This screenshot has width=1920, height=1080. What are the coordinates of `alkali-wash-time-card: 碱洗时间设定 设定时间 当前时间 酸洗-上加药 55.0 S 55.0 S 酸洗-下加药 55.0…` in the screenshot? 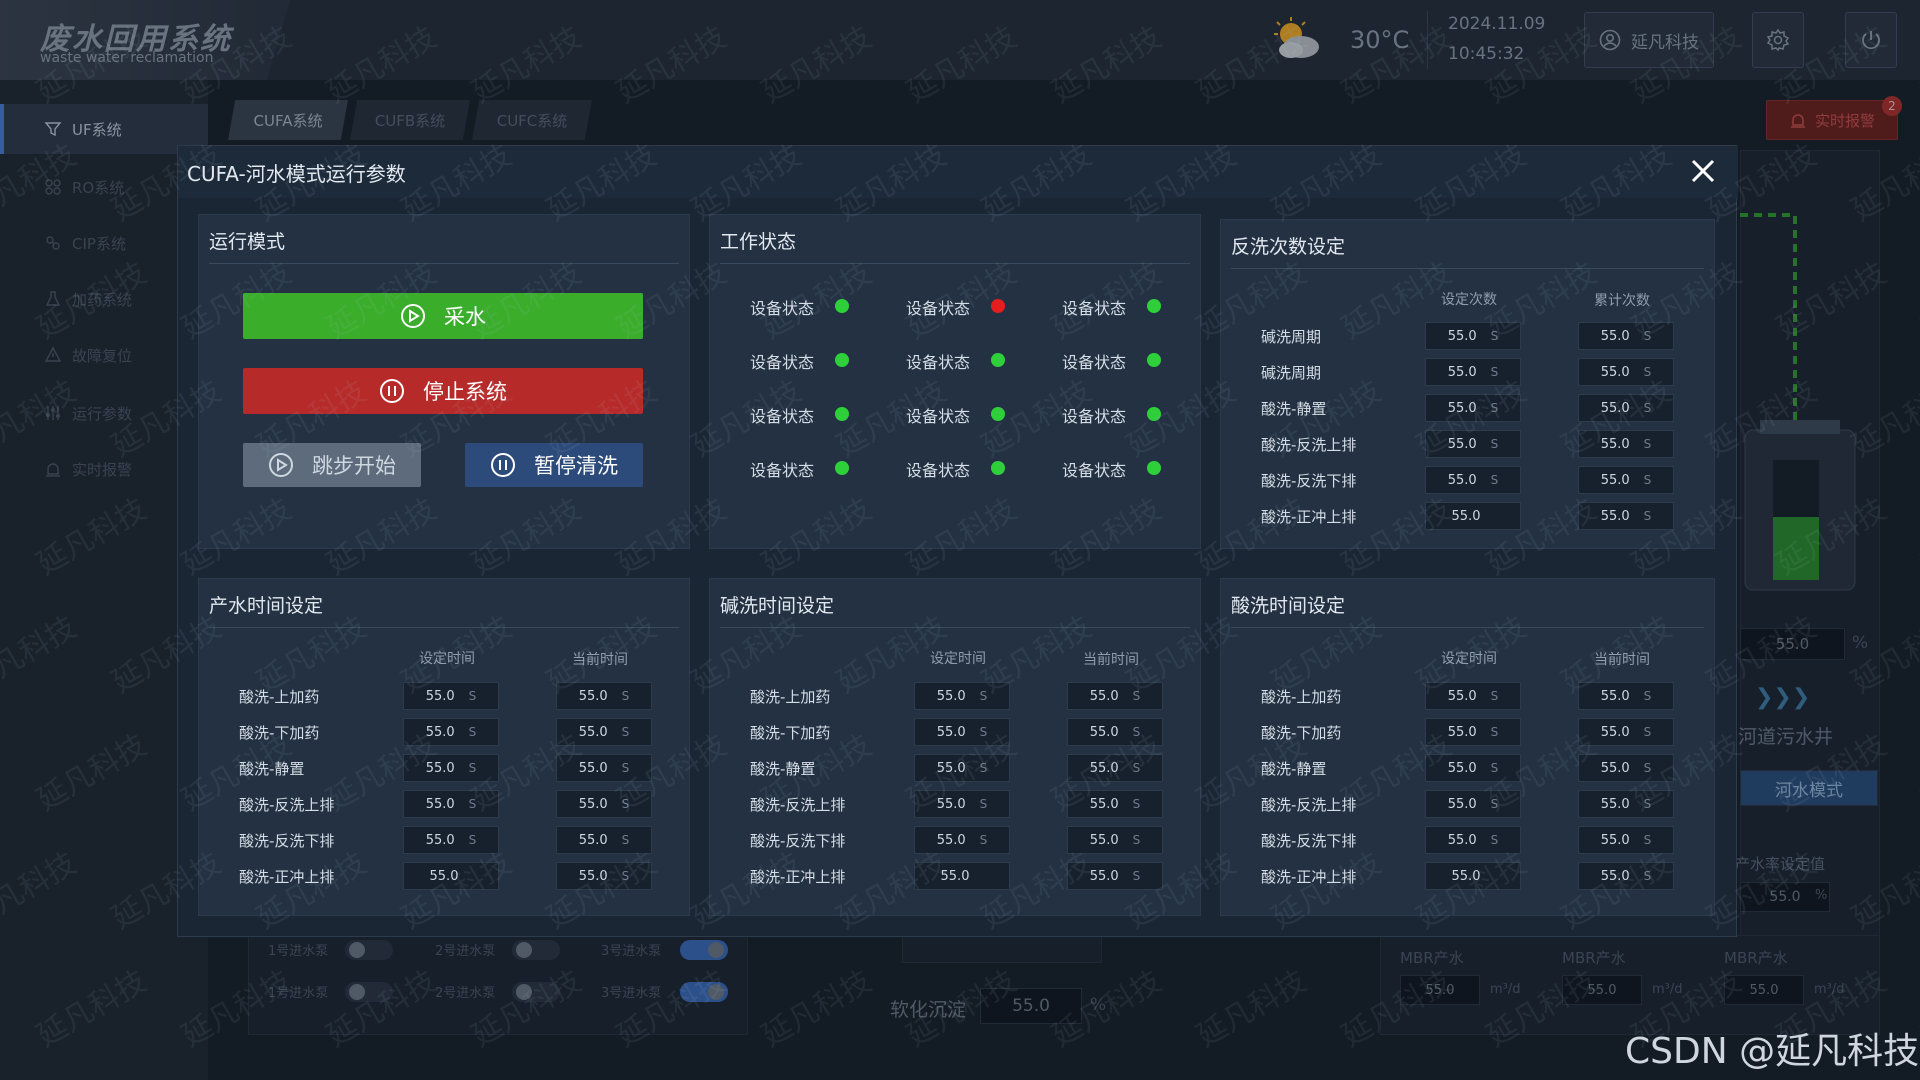 It's located at (955, 747).